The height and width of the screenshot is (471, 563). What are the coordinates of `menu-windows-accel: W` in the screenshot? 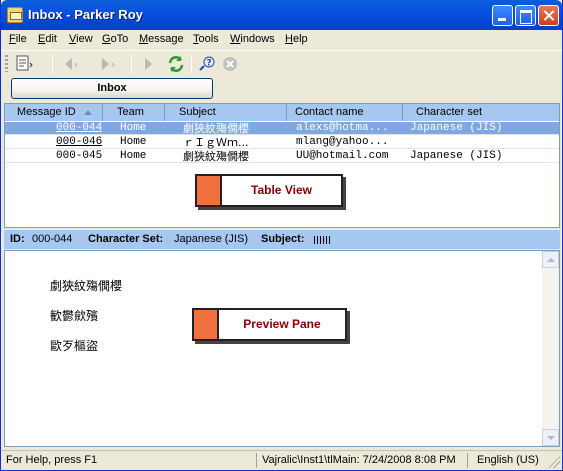 It's located at (235, 39).